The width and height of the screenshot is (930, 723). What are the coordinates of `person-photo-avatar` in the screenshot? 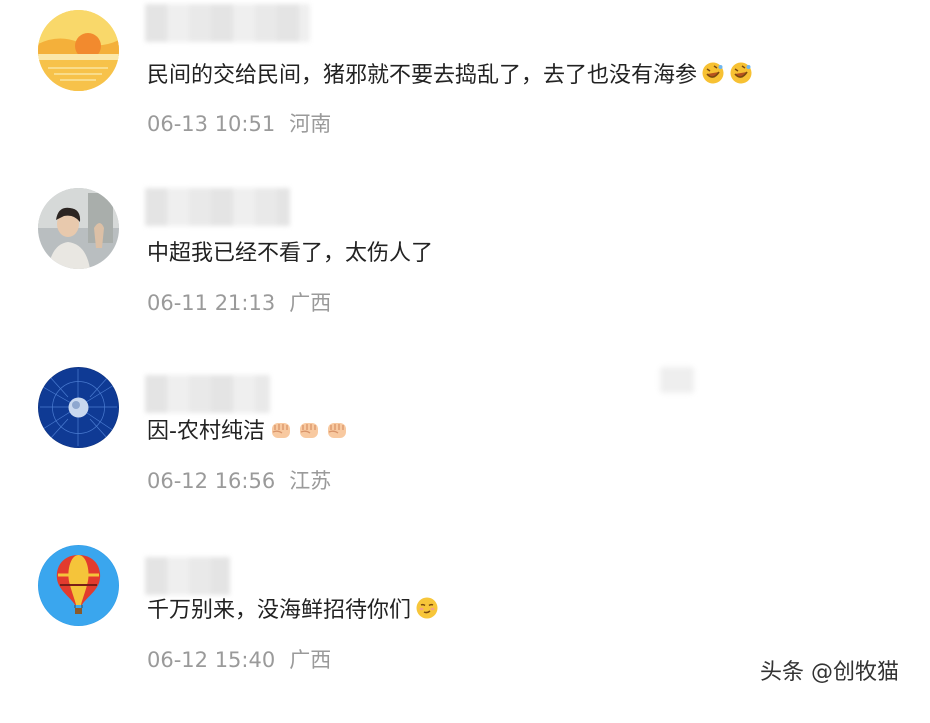 It's located at (78, 228).